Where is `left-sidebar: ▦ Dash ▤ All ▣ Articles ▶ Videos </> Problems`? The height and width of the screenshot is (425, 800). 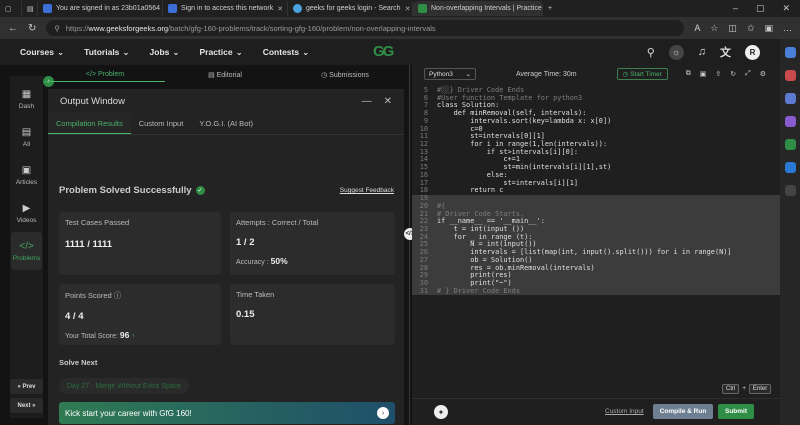 left-sidebar: ▦ Dash ▤ All ▣ Articles ▶ Videos </> Problems is located at coordinates (26, 247).